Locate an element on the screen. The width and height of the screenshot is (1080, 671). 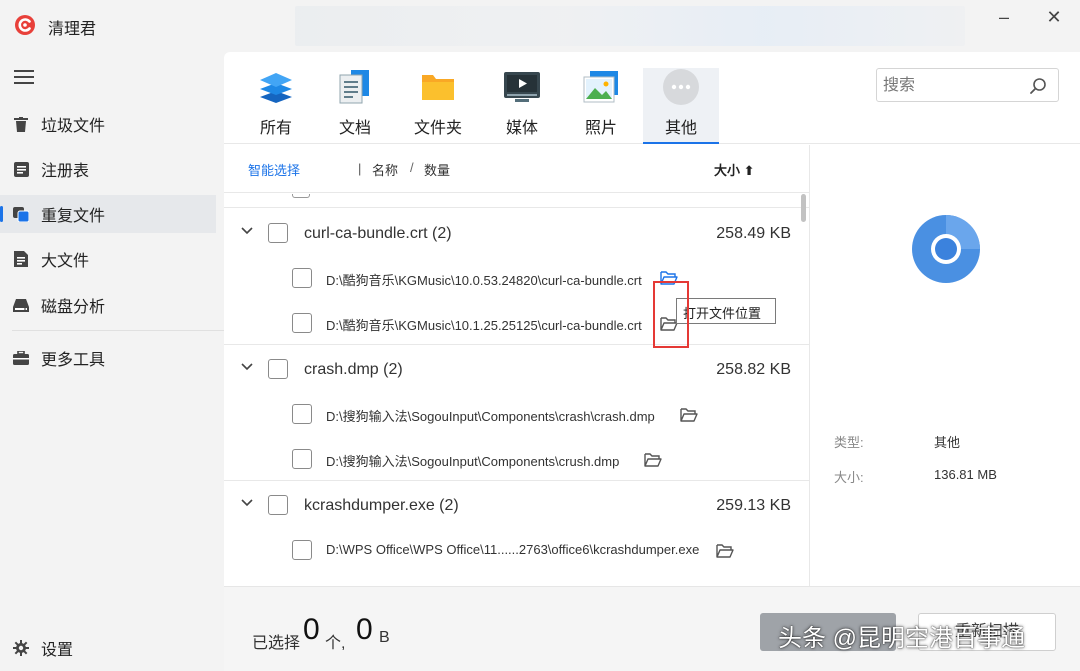
gear-icon is located at coordinates (21, 648).